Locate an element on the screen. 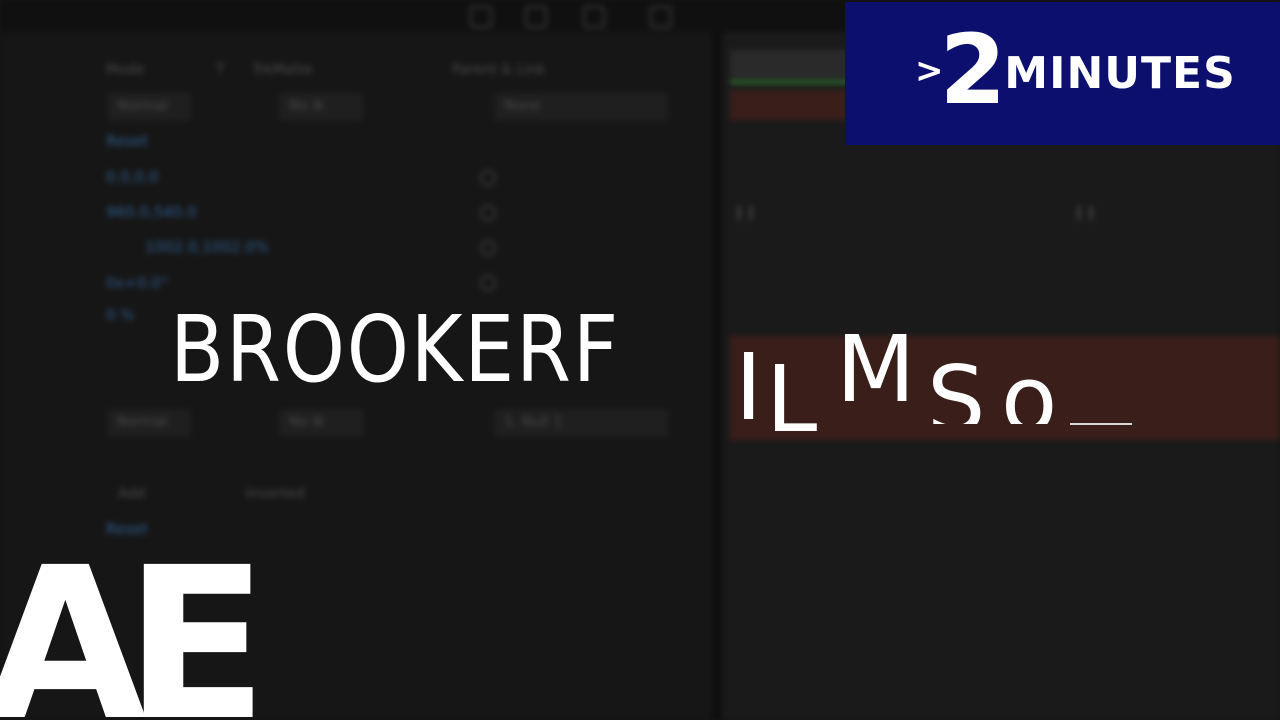 Image resolution: width=1280 pixels, height=720 pixels. column-header: Mode is located at coordinates (125, 70).